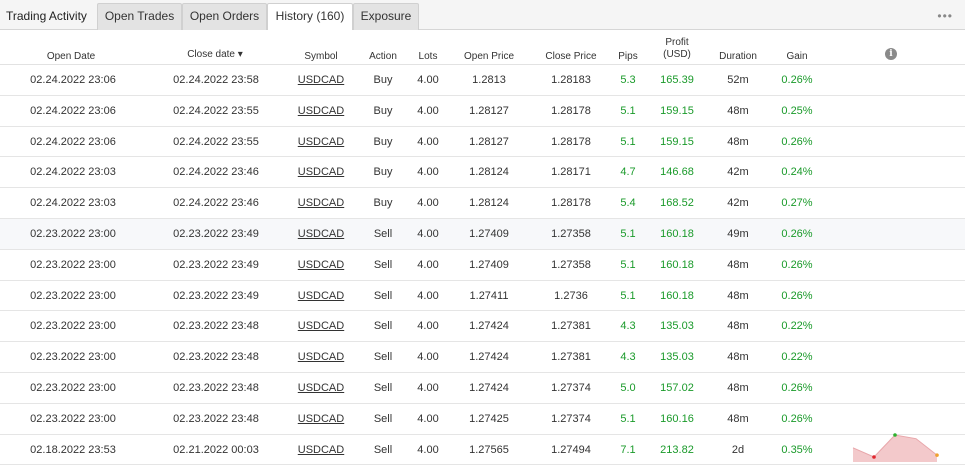 Image resolution: width=965 pixels, height=468 pixels. Describe the element at coordinates (628, 449) in the screenshot. I see `cell-pips: 7.1` at that location.